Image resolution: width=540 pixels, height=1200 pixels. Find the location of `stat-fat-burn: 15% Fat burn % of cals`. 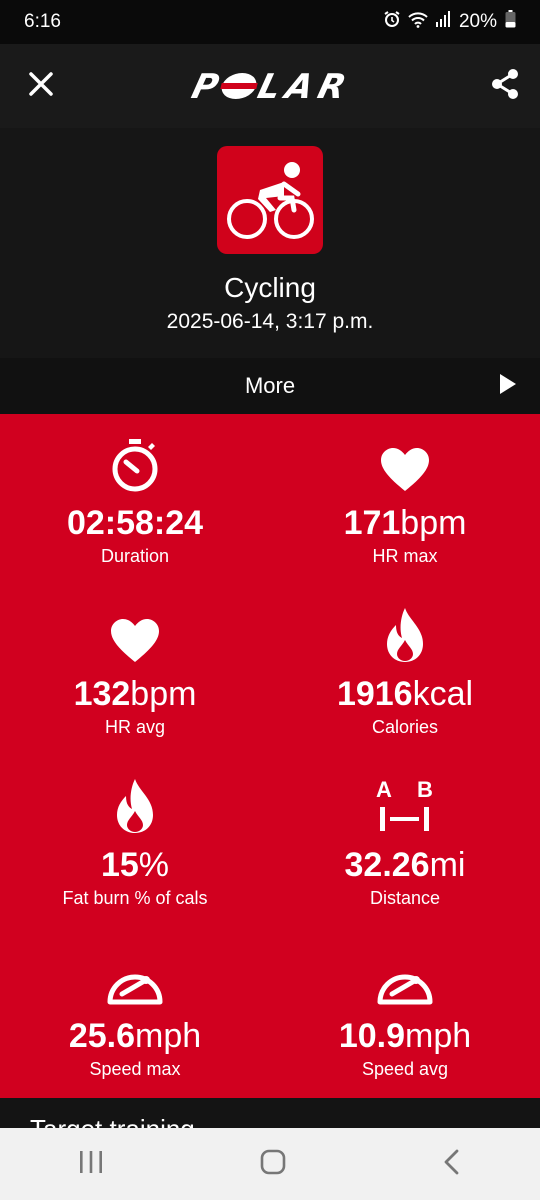

stat-fat-burn: 15% Fat burn % of cals is located at coordinates (135, 841).